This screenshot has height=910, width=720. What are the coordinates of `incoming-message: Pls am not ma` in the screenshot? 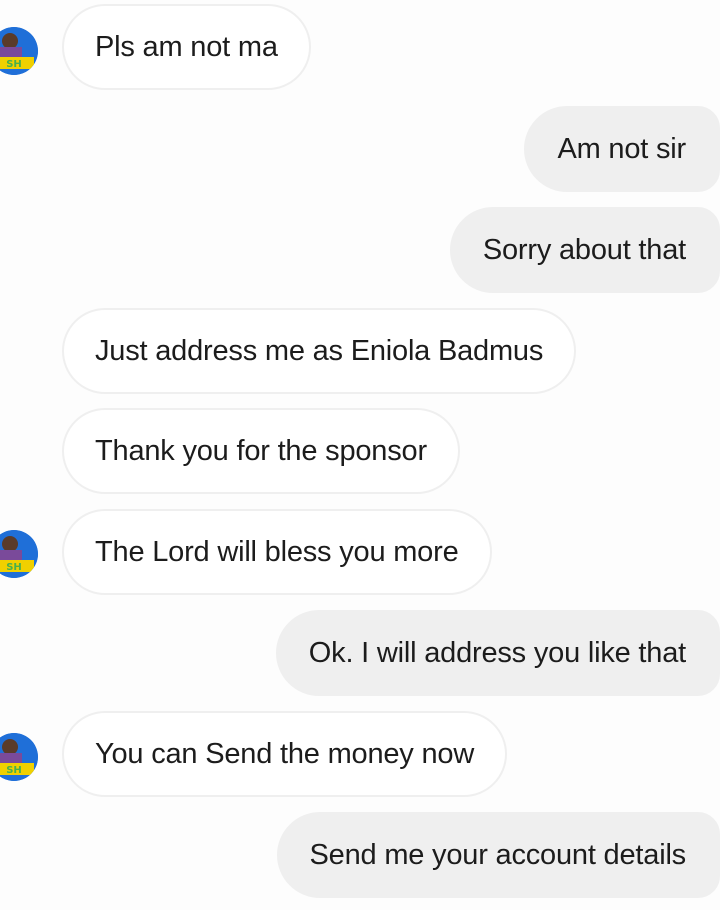 It's located at (186, 47).